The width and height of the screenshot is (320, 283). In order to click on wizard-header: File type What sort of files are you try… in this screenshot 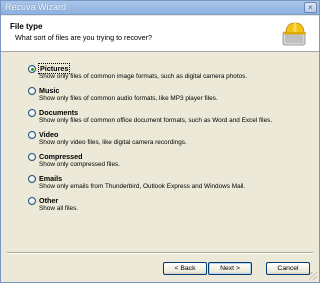, I will do `click(160, 34)`.